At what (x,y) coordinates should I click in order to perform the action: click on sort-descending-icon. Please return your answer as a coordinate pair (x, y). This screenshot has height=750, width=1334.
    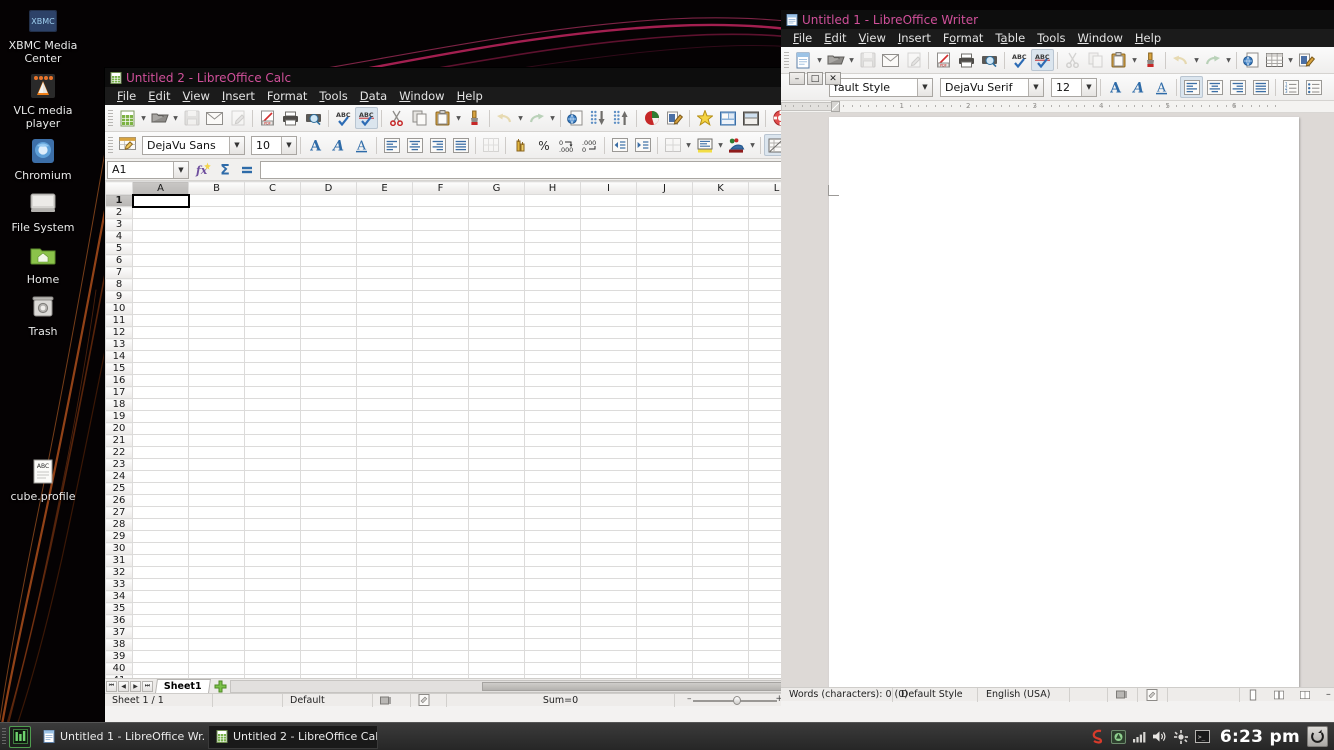
    Looking at the image, I should click on (621, 118).